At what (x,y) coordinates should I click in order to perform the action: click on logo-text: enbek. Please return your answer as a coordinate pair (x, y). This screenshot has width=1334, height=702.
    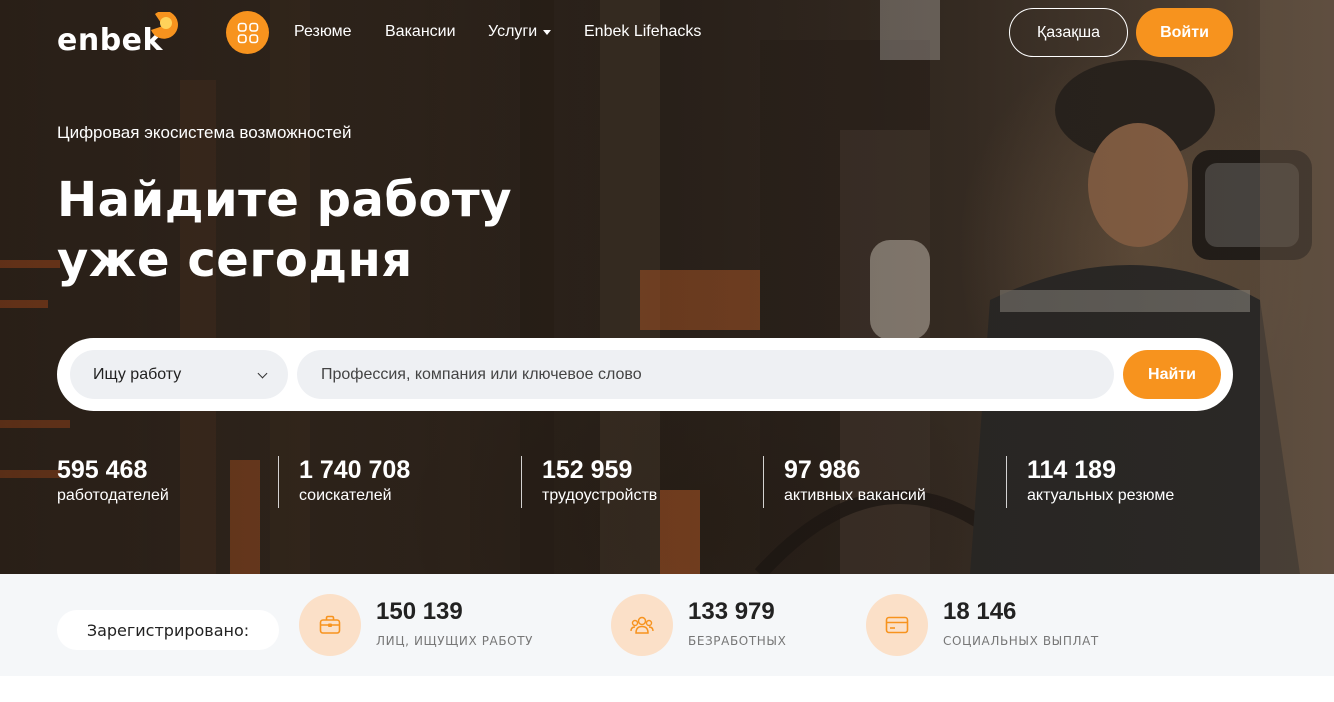
    Looking at the image, I should click on (110, 40).